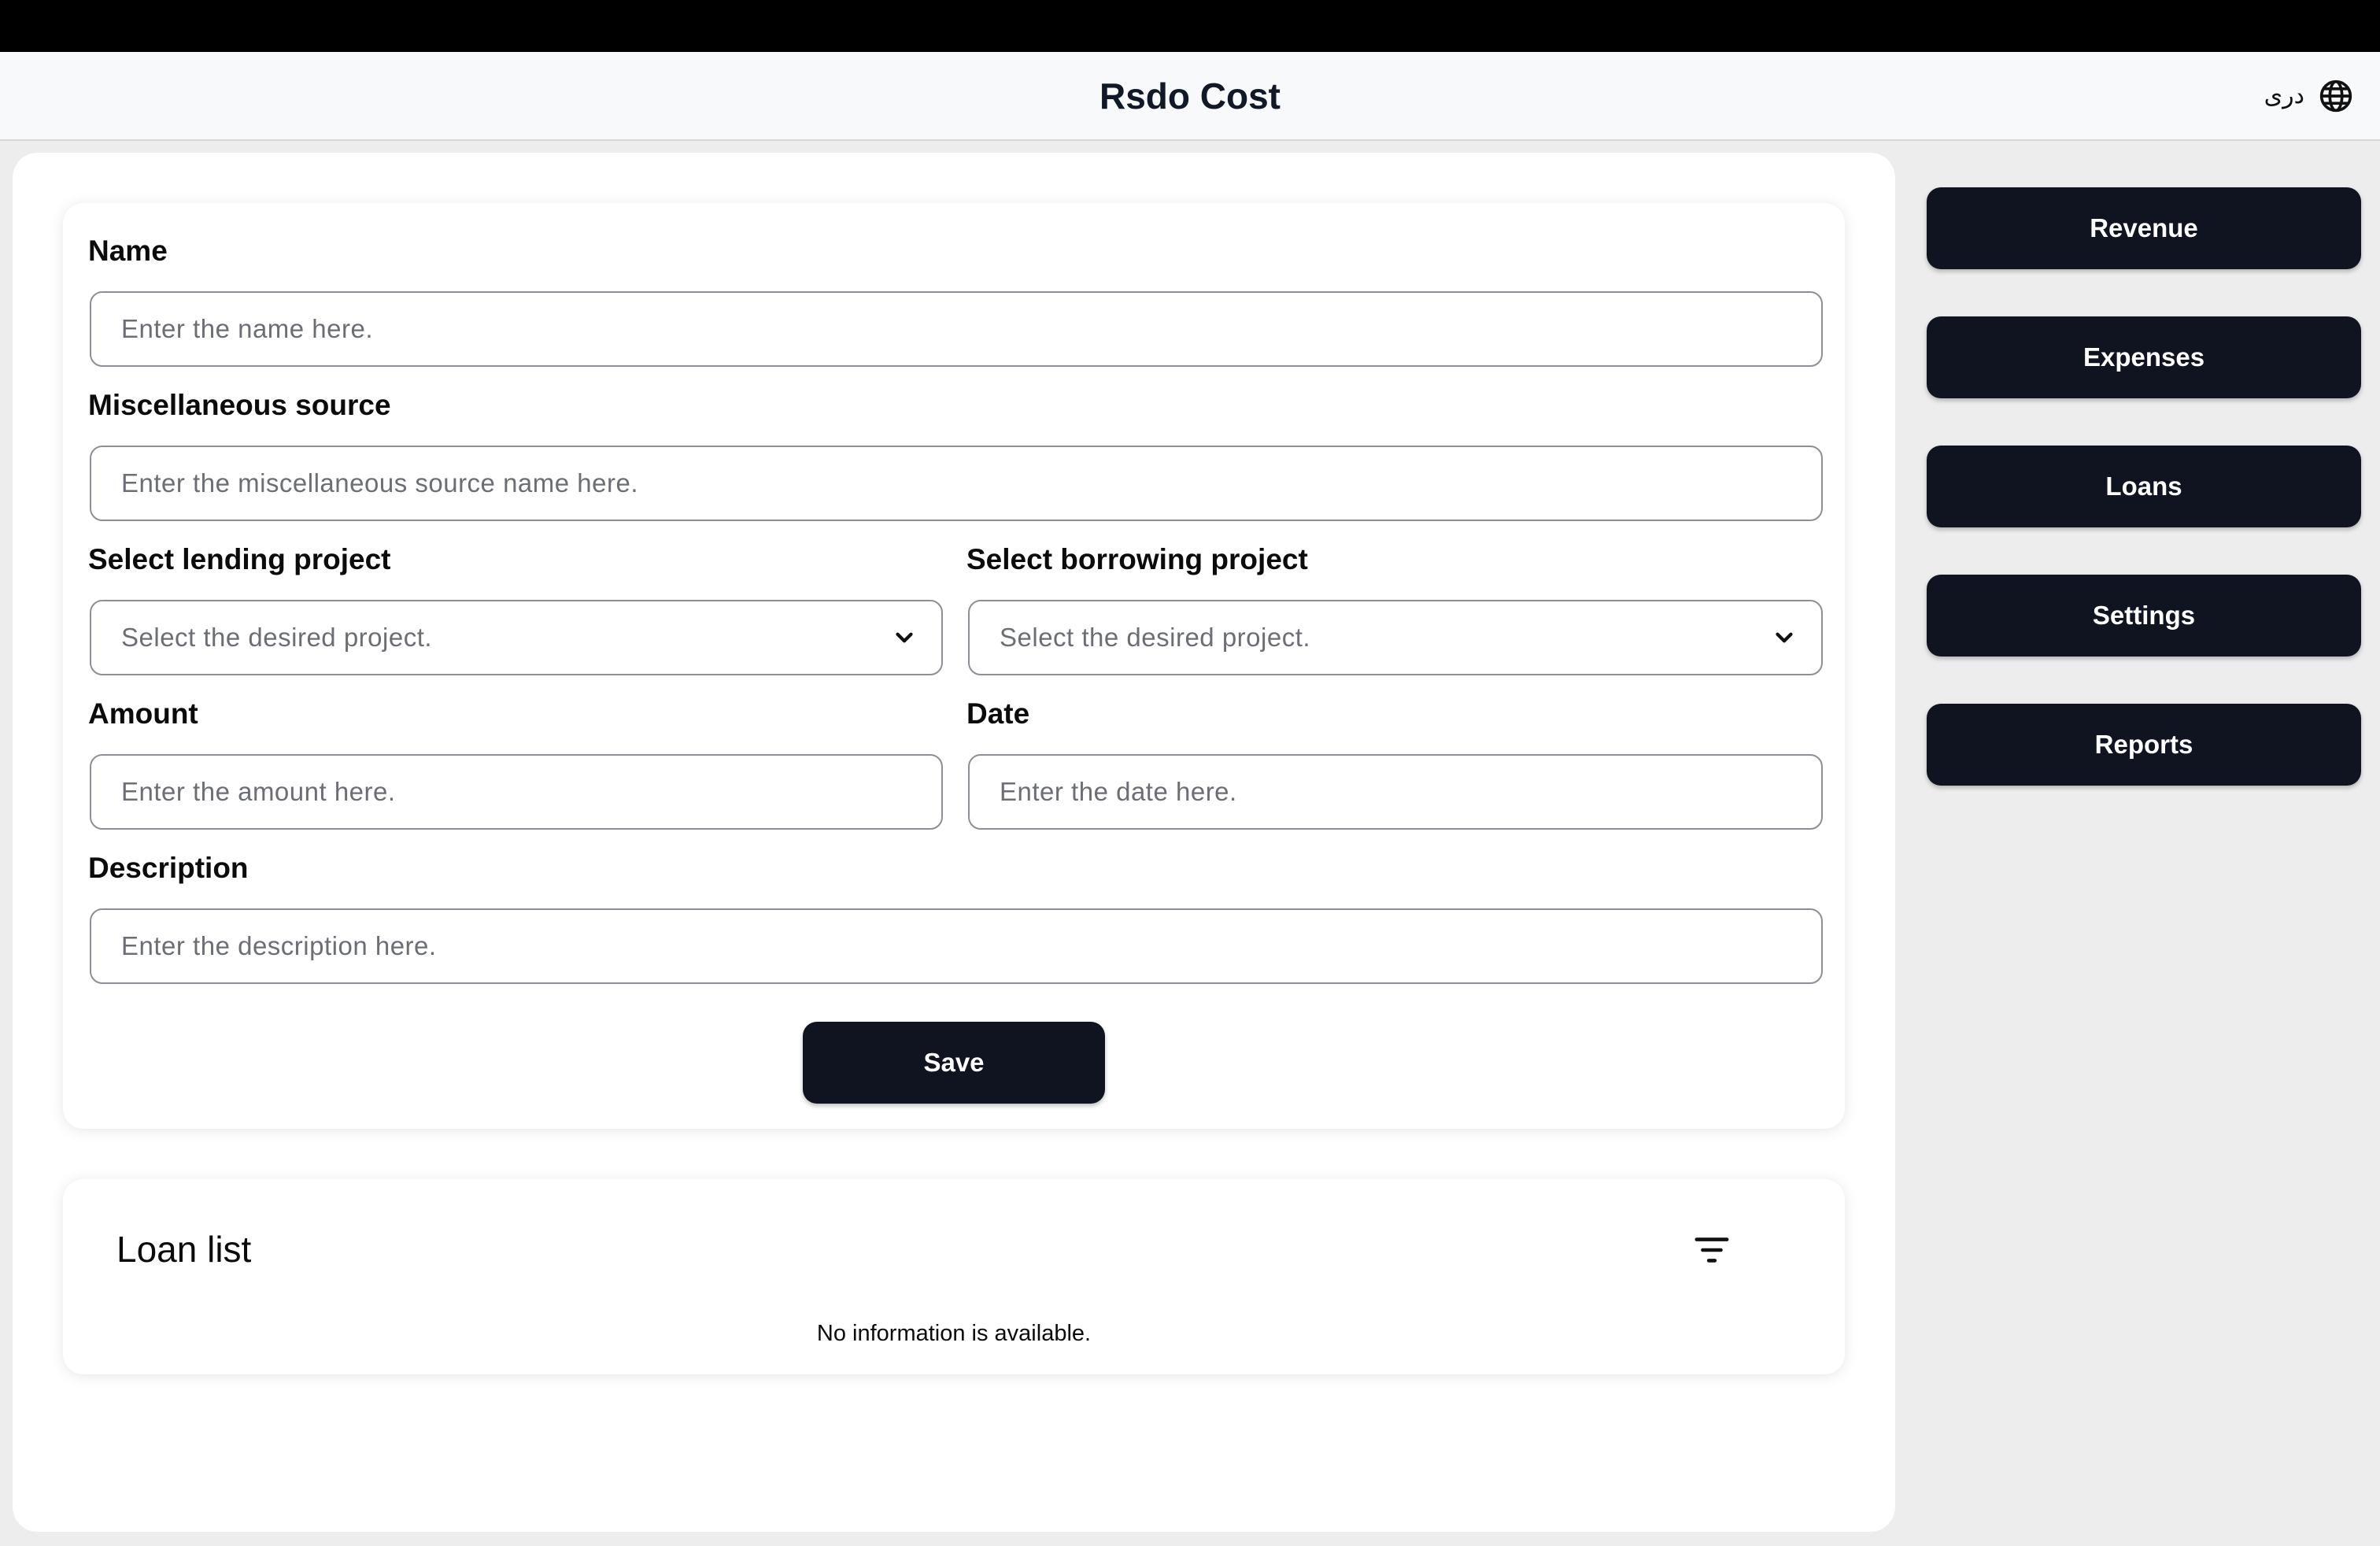 This screenshot has height=1546, width=2380. What do you see at coordinates (168, 868) in the screenshot?
I see `description-label: Description` at bounding box center [168, 868].